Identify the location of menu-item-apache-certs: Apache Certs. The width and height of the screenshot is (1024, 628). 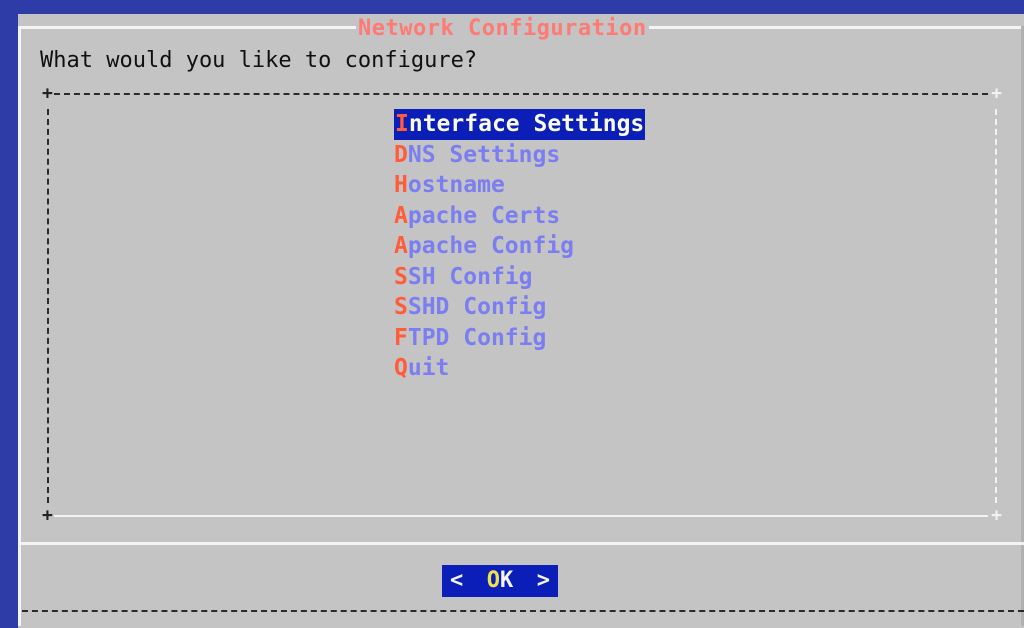
(519, 216).